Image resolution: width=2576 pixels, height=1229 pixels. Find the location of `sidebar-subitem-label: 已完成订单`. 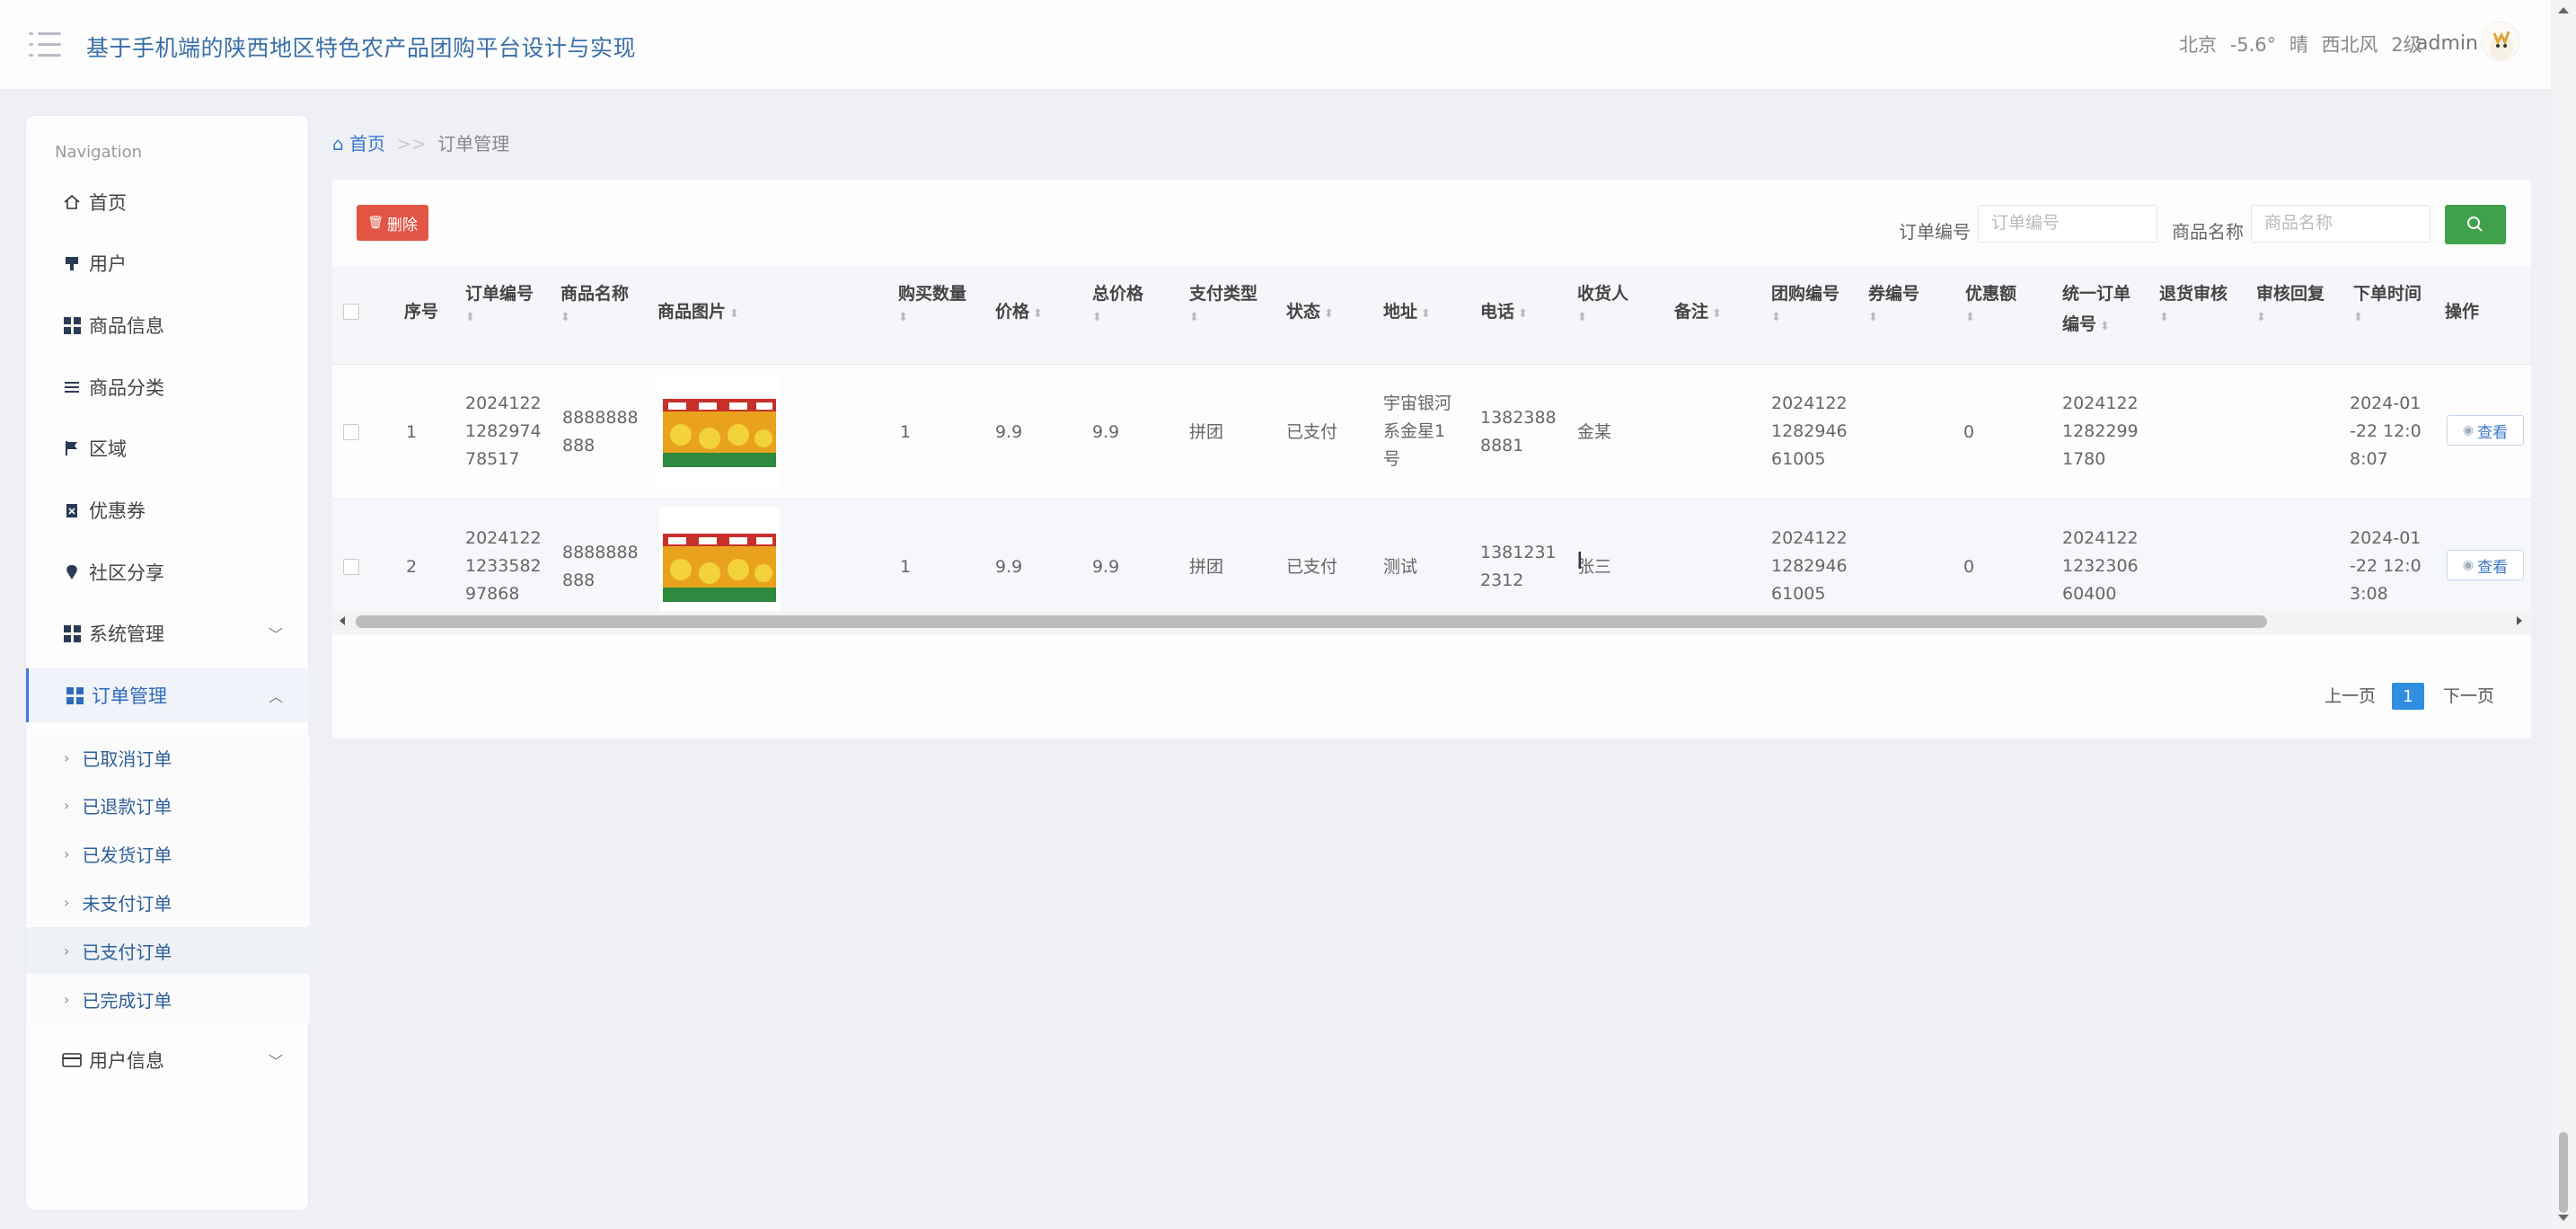

sidebar-subitem-label: 已完成订单 is located at coordinates (127, 1000).